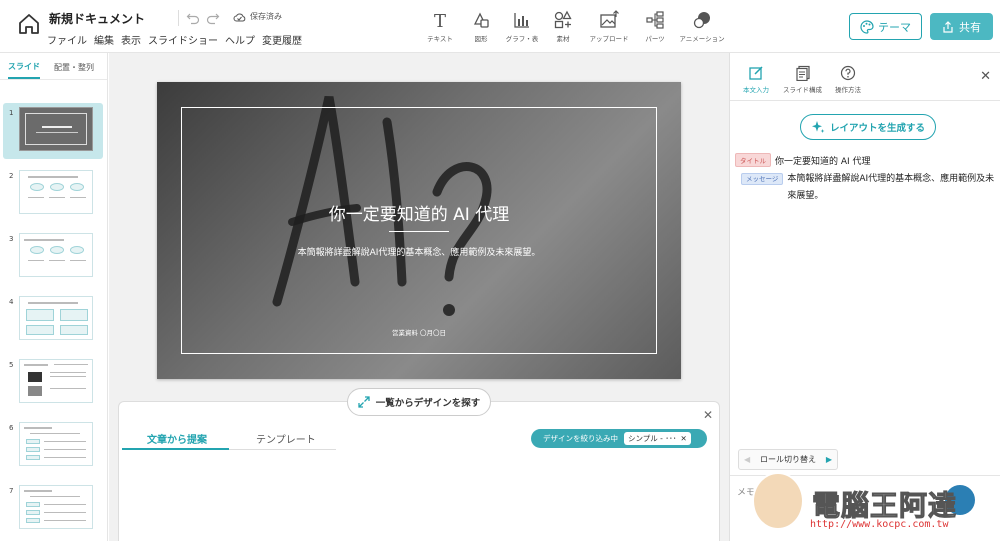 The width and height of the screenshot is (1000, 541). Describe the element at coordinates (521, 20) in the screenshot. I see `chart-icon` at that location.